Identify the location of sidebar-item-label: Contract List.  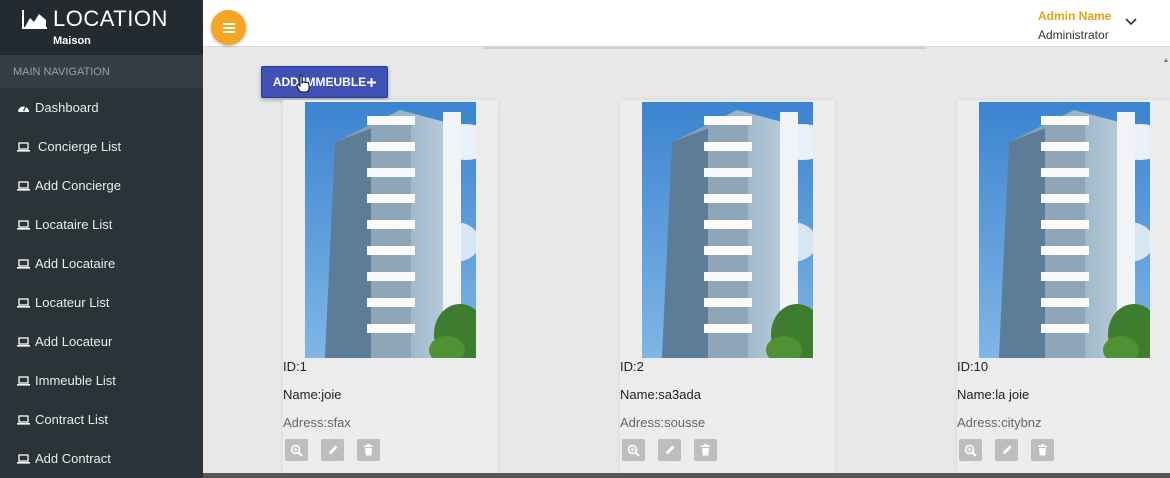
(71, 419).